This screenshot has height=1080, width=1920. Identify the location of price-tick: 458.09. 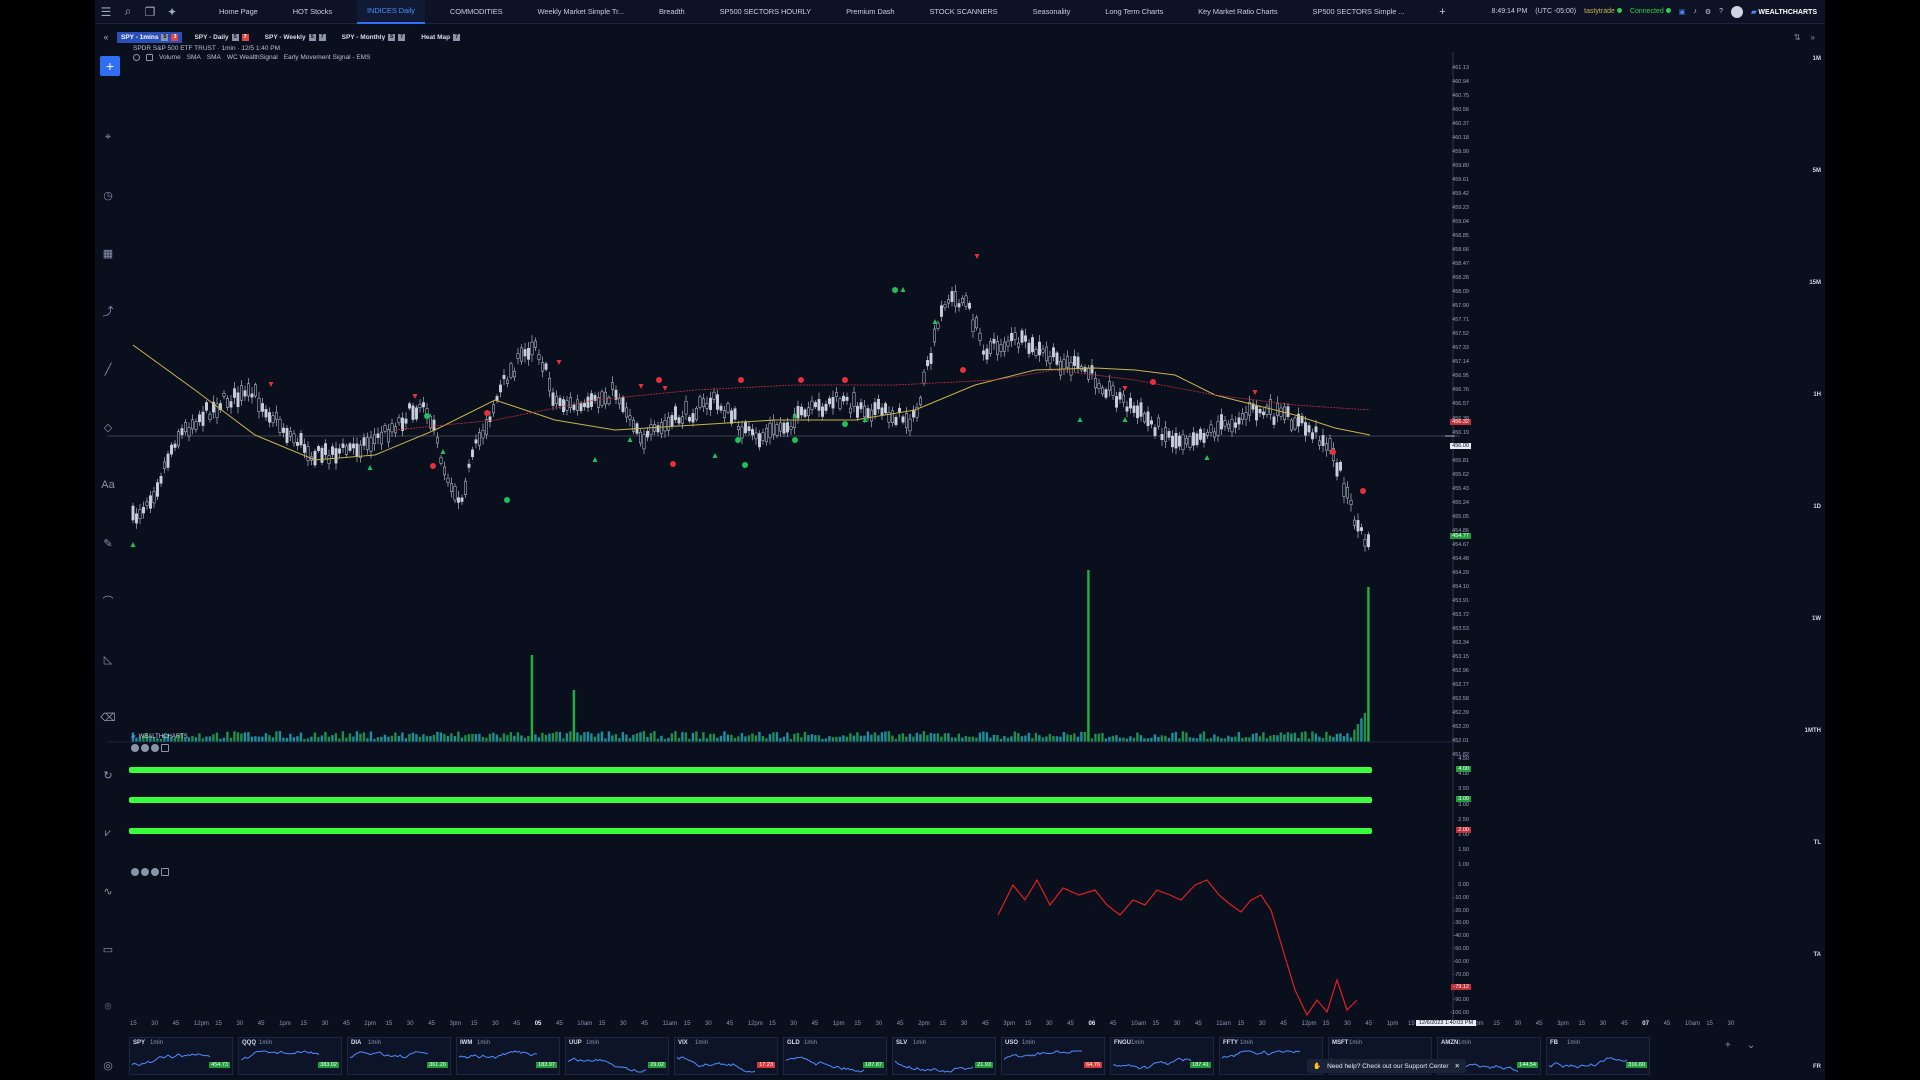
(1460, 292).